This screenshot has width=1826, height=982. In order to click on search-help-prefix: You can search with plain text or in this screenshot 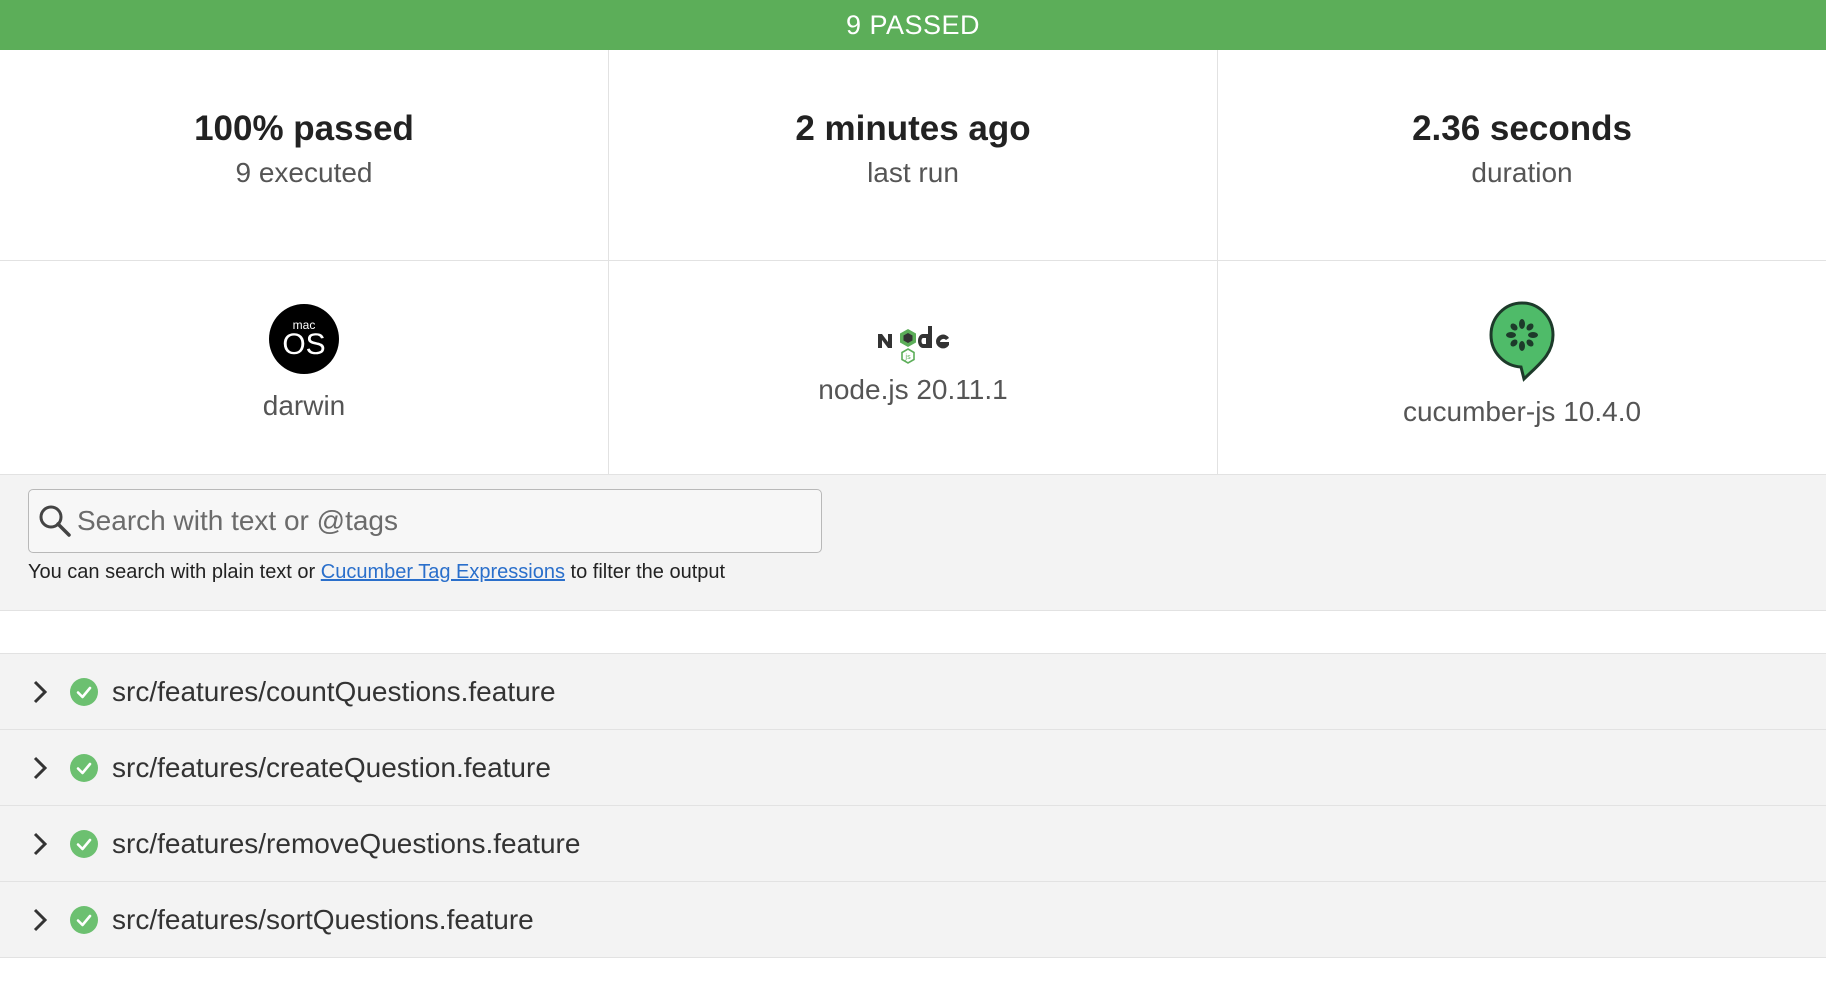, I will do `click(174, 572)`.